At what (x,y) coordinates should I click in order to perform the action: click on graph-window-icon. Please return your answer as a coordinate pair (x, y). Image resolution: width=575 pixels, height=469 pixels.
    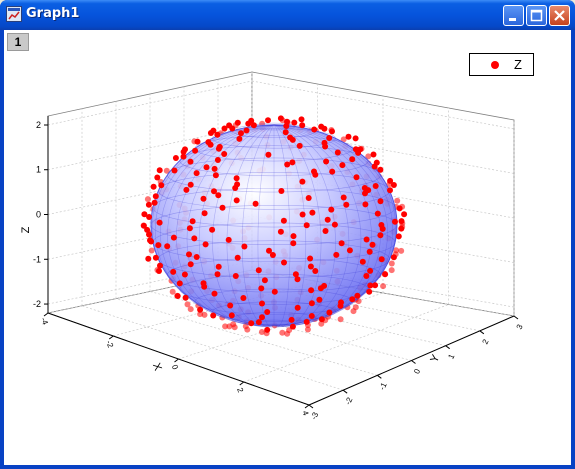
    Looking at the image, I should click on (14, 14).